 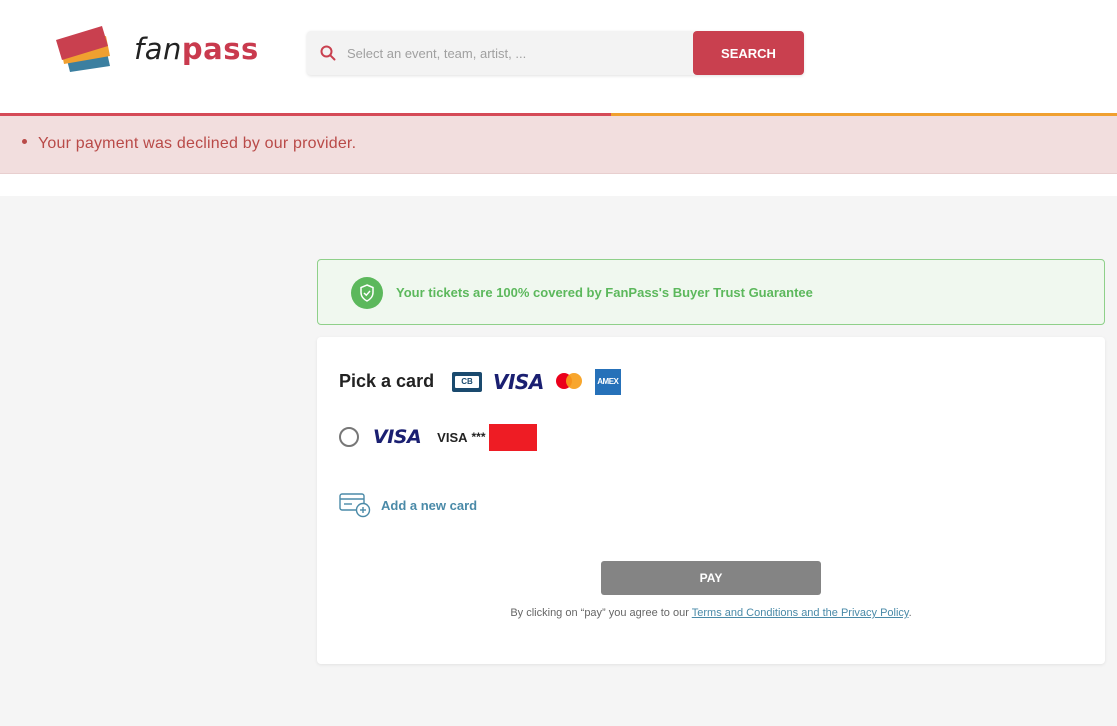 I want to click on logo-fan-text: fan, so click(x=158, y=49).